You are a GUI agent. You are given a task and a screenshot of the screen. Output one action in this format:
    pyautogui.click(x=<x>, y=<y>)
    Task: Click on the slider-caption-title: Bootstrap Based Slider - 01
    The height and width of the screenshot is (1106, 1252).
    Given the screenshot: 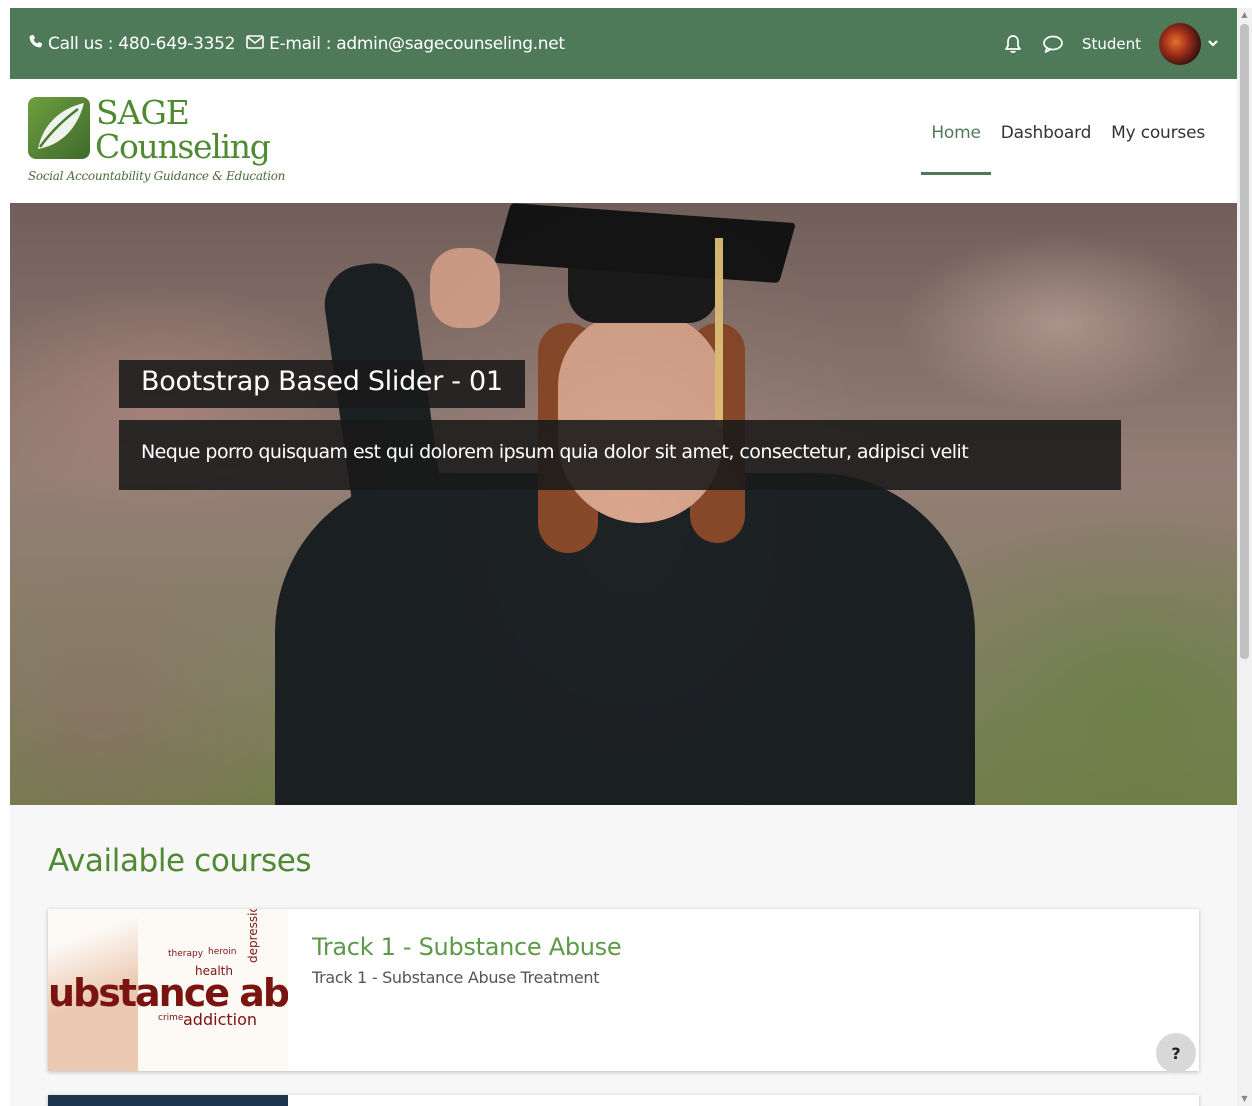 What is the action you would take?
    pyautogui.click(x=322, y=384)
    